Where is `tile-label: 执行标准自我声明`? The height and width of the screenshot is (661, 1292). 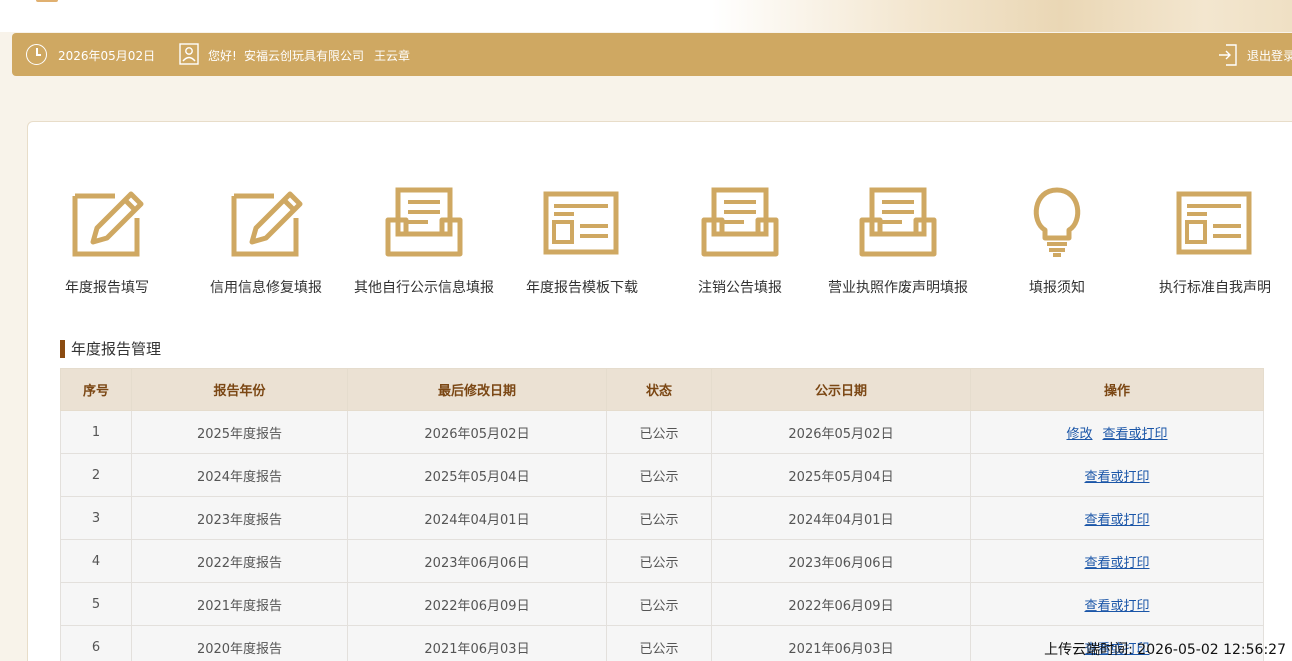 tile-label: 执行标准自我声明 is located at coordinates (1215, 288).